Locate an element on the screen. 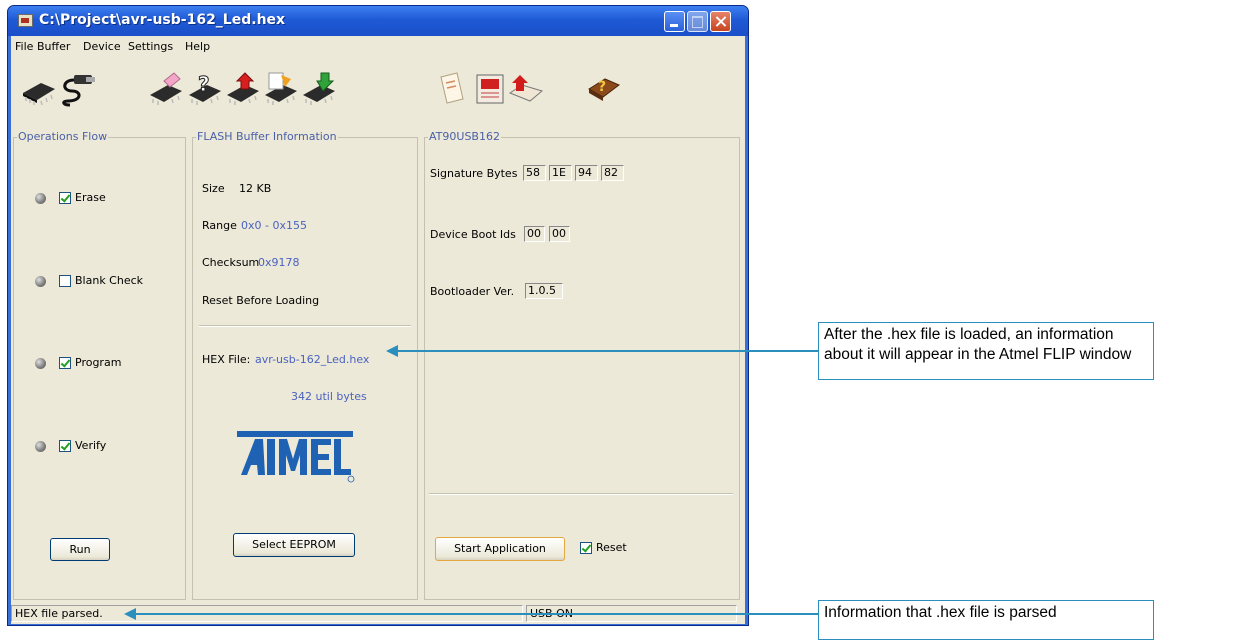 The height and width of the screenshot is (640, 1254). select-eeprom-button: Select EEPROM is located at coordinates (294, 545).